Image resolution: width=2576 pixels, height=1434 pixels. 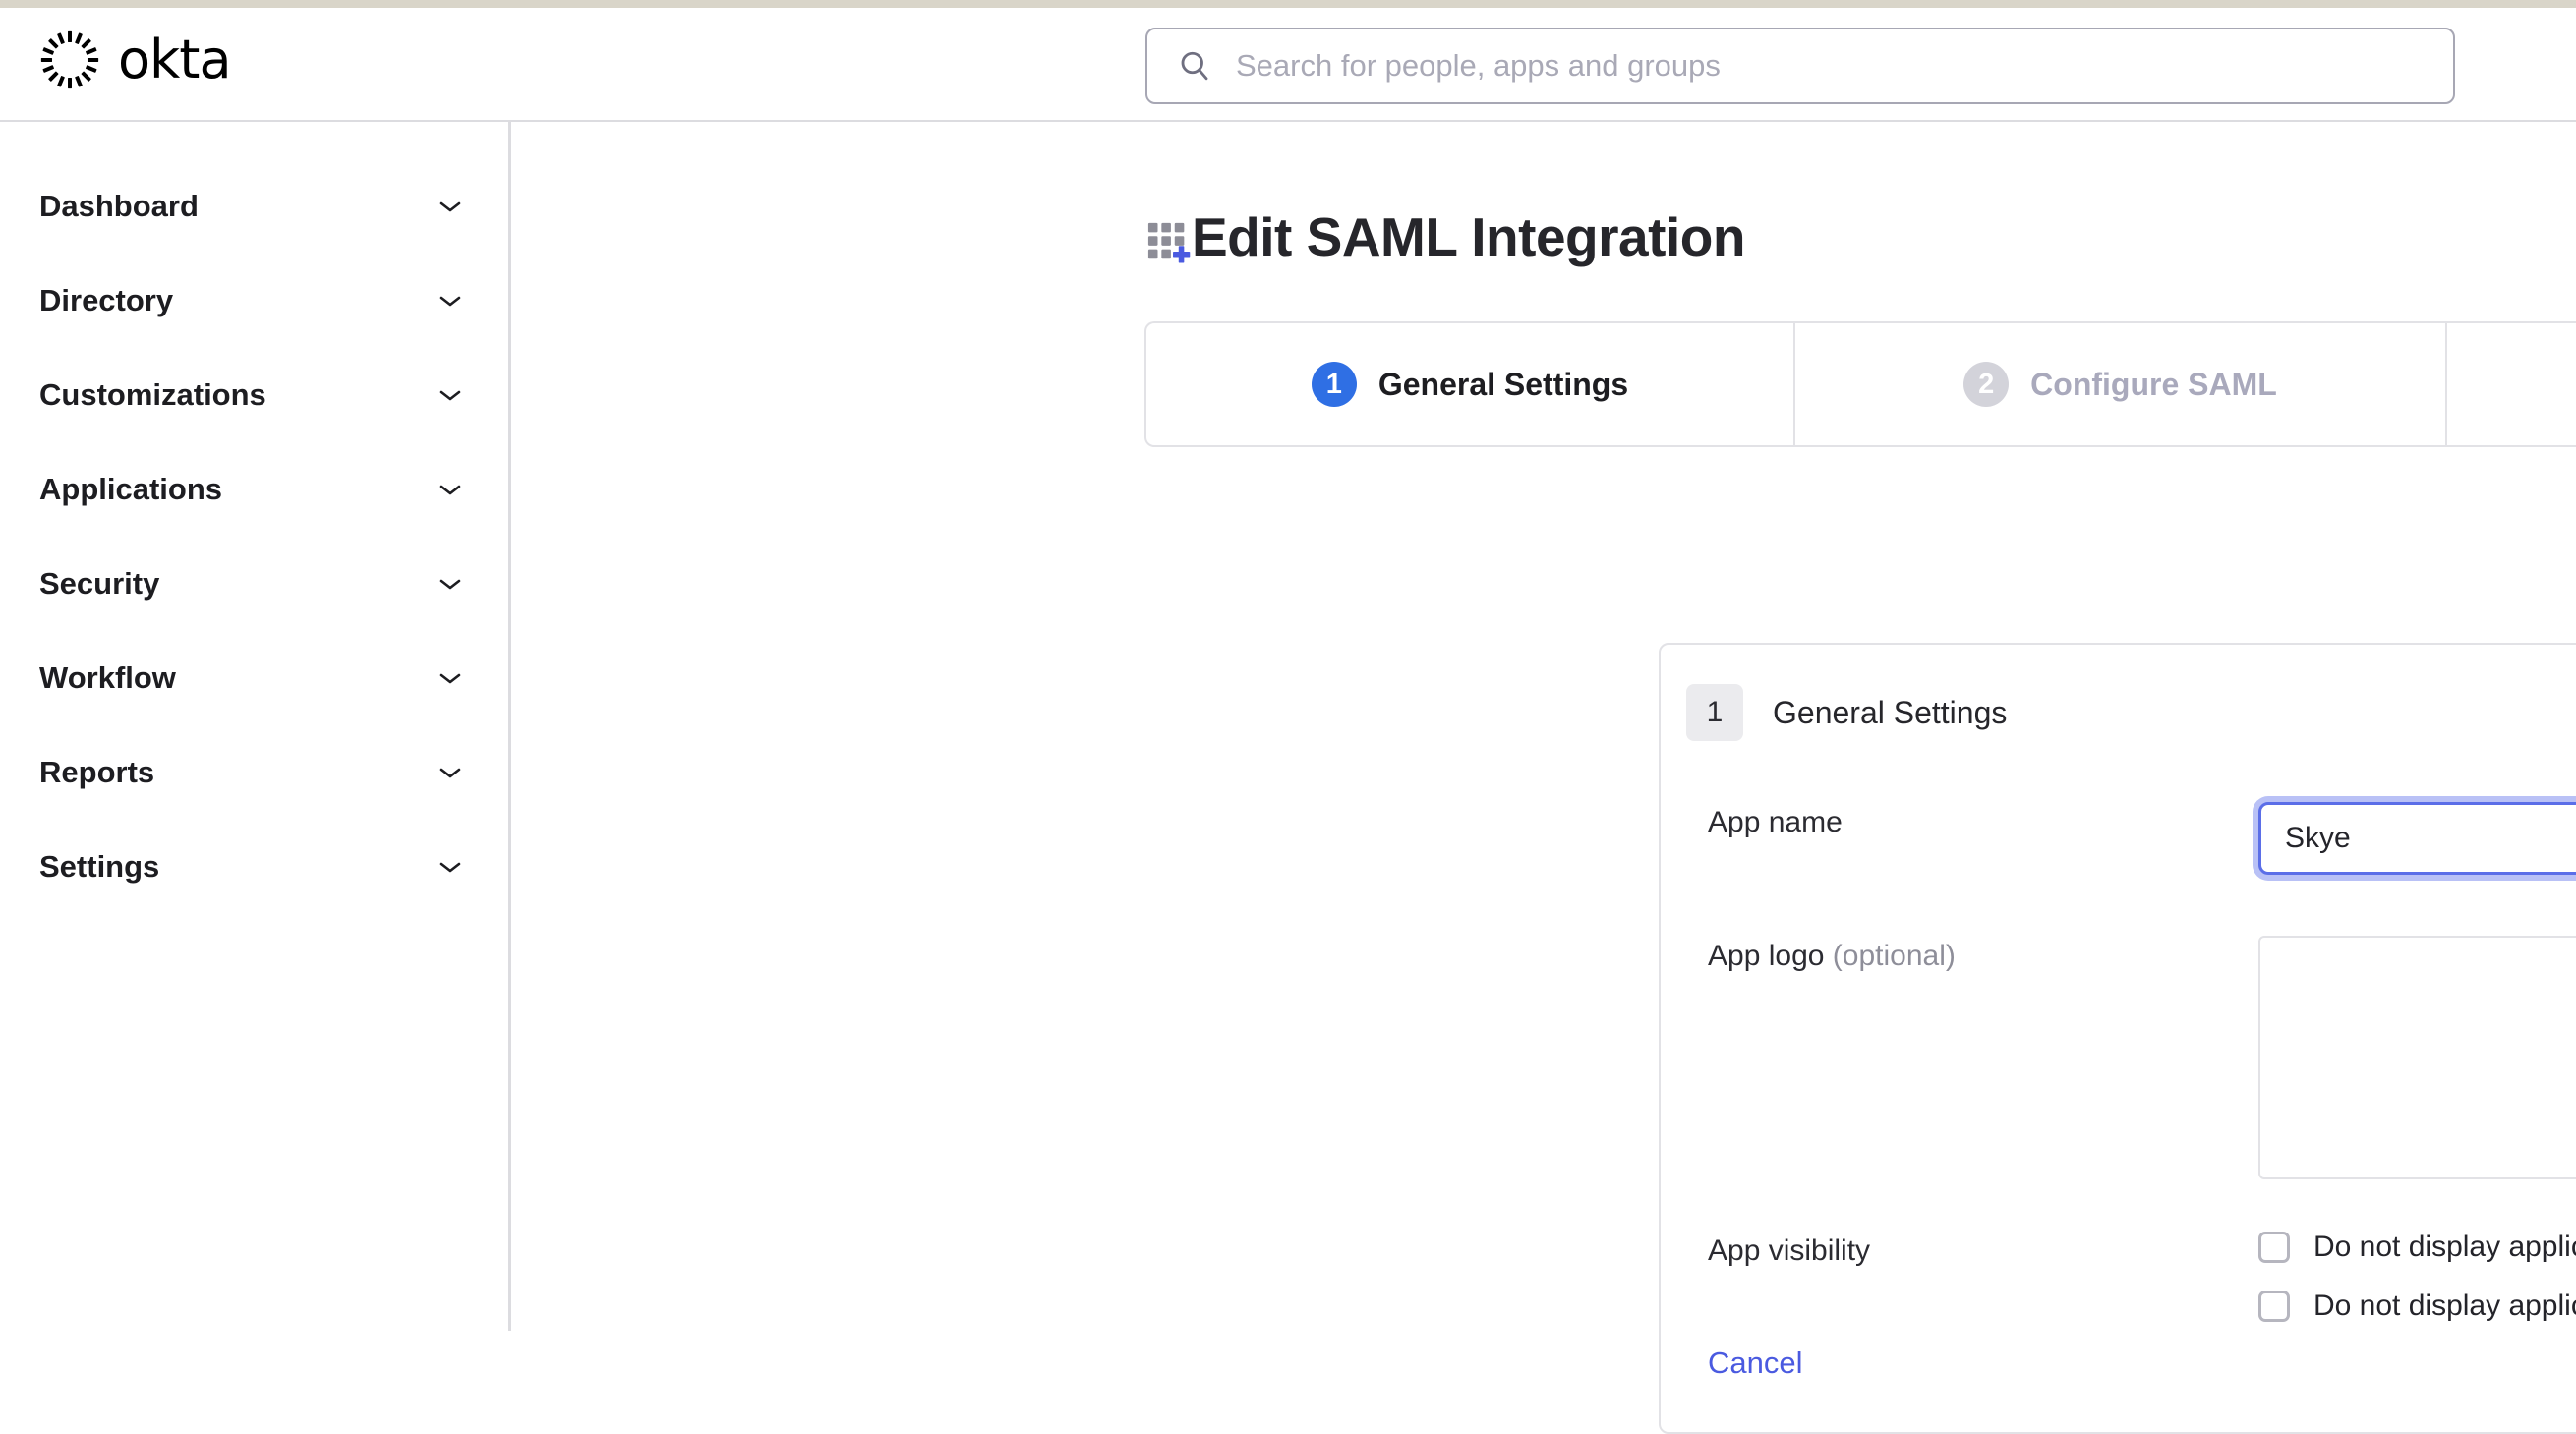 What do you see at coordinates (107, 677) in the screenshot?
I see `sidebar-item-label: Workflow` at bounding box center [107, 677].